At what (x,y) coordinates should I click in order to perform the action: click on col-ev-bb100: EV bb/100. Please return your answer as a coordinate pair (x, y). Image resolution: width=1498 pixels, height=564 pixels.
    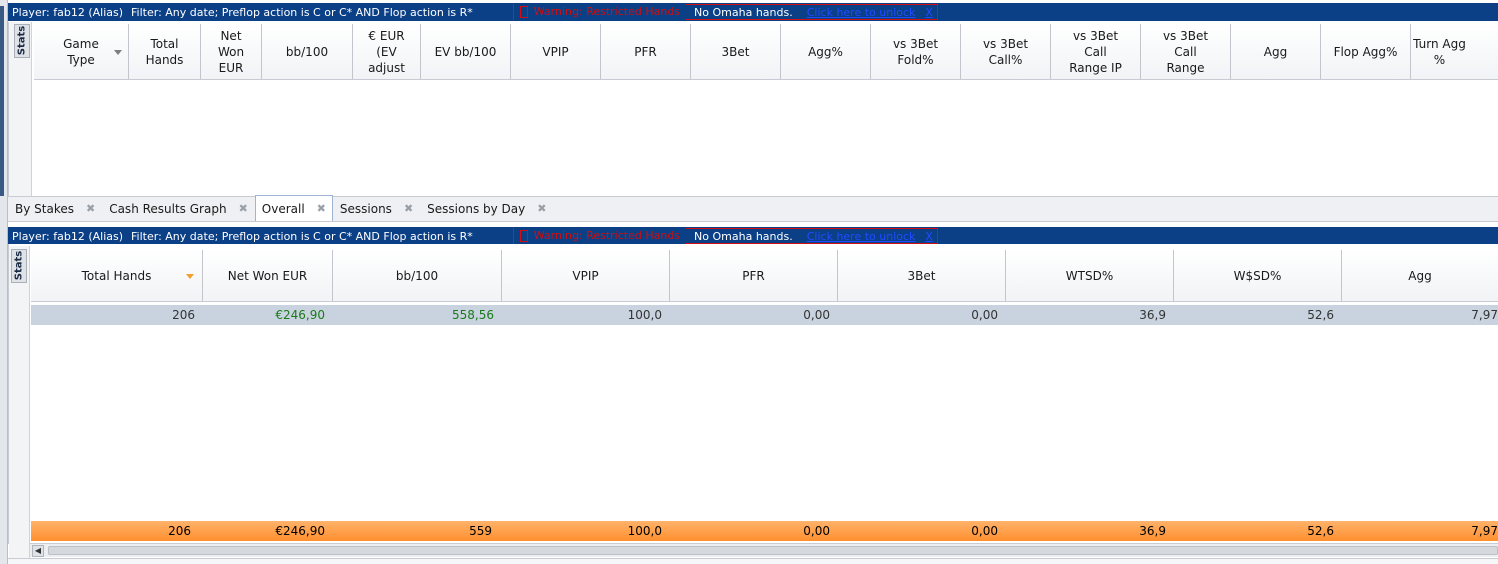
    Looking at the image, I should click on (466, 51).